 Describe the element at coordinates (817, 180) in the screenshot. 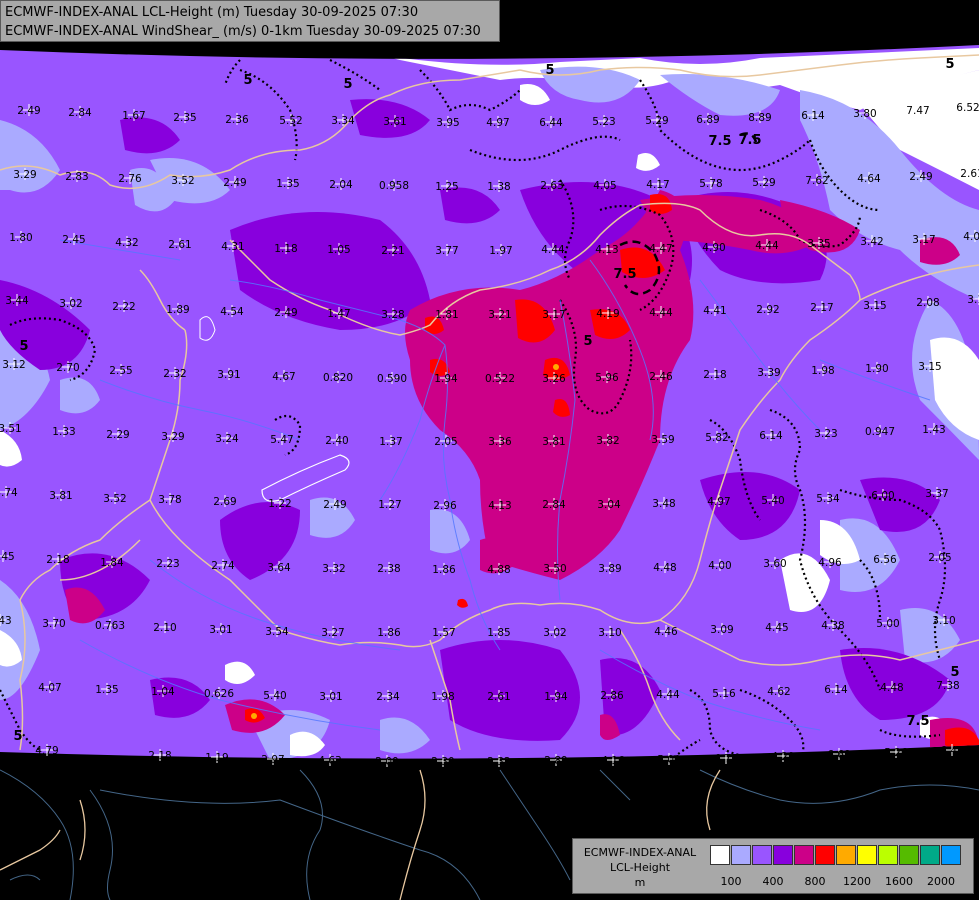

I see `station-marker: 7.62` at that location.